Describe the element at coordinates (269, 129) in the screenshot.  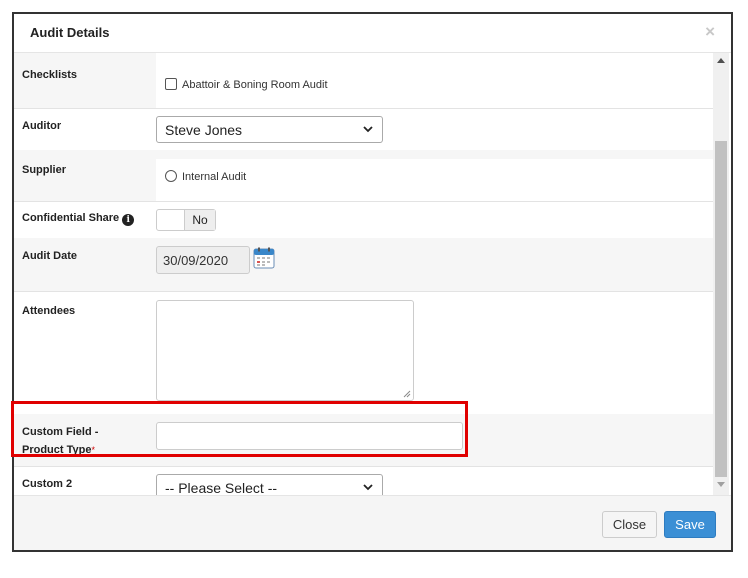
I see `auditor-select: Steve Jones` at that location.